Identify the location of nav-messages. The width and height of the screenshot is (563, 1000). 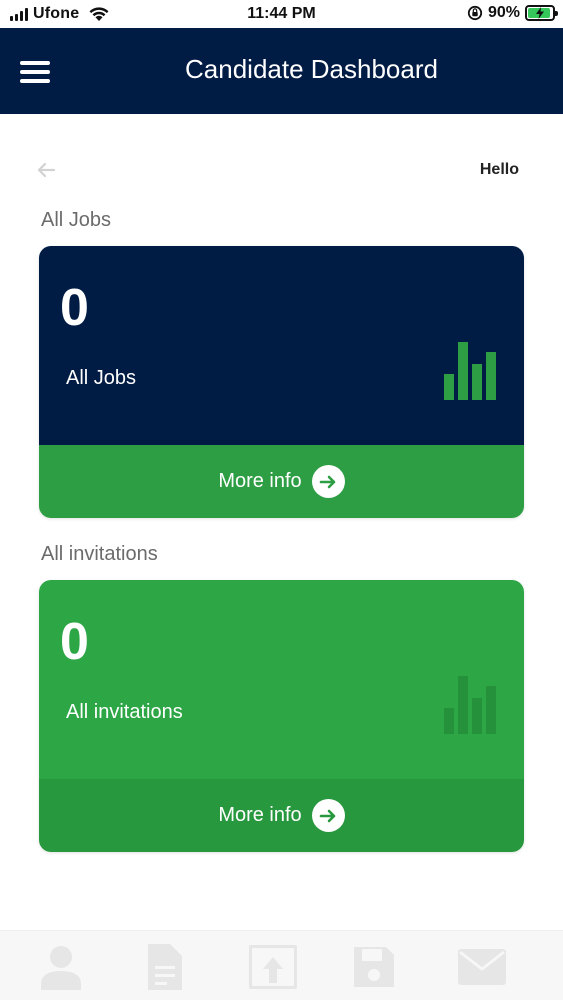
(482, 967).